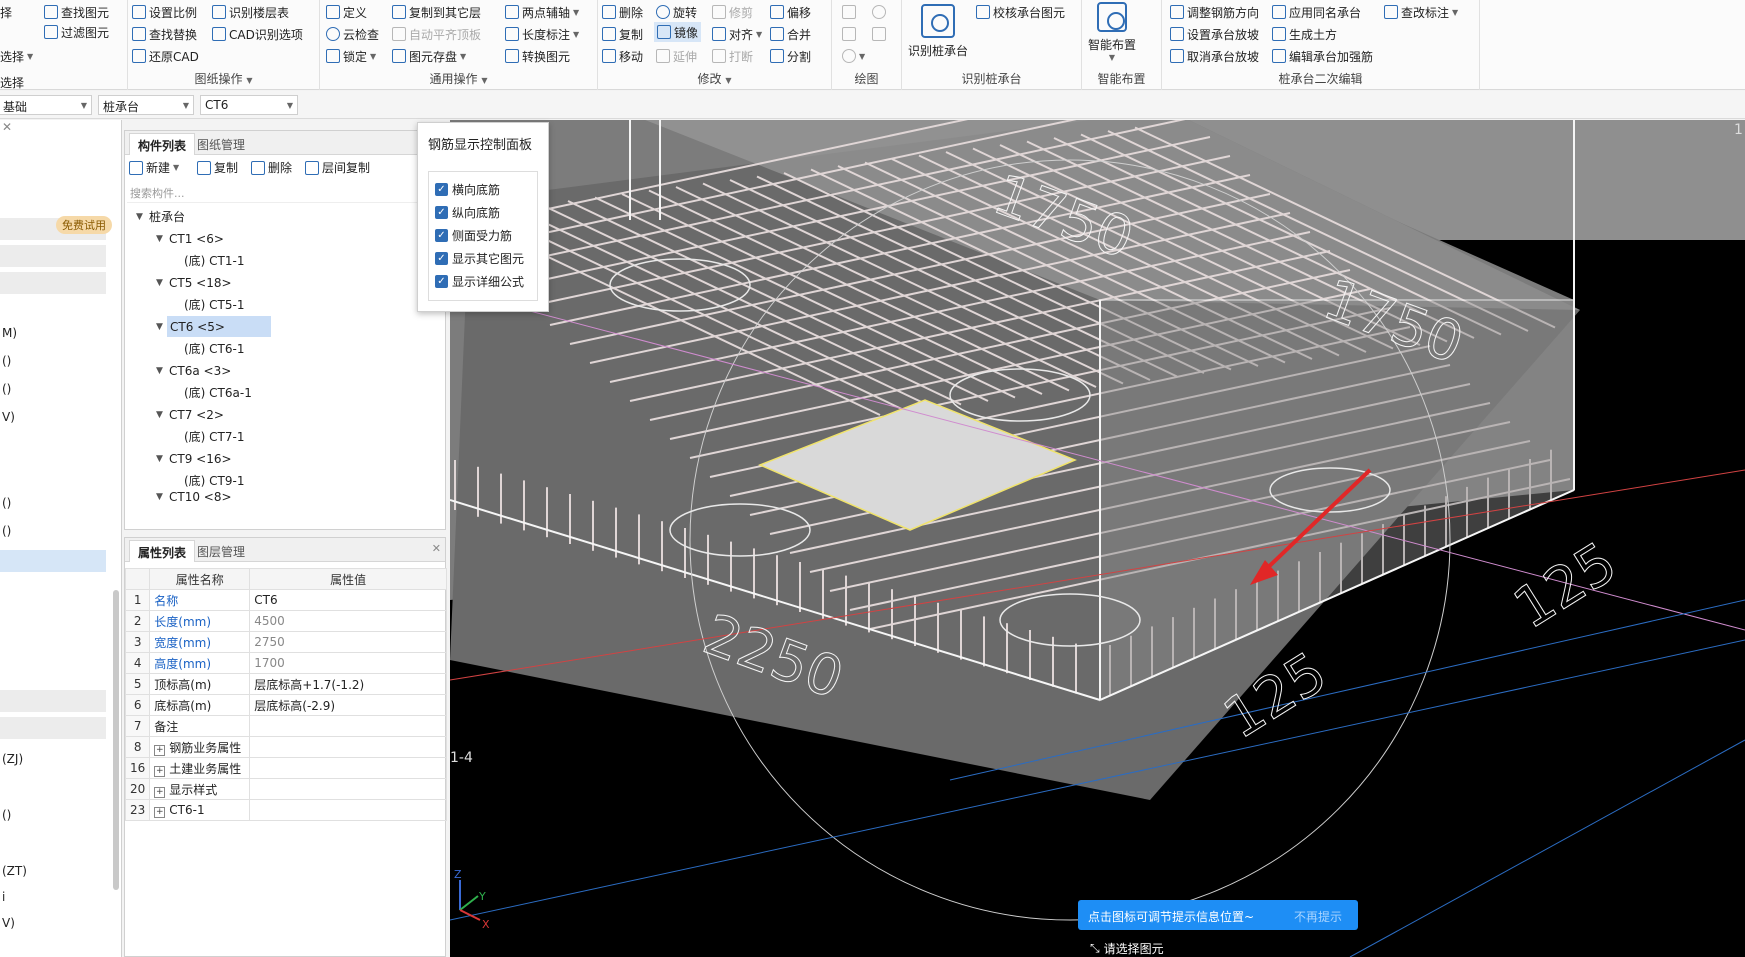  What do you see at coordinates (1421, 12) in the screenshot?
I see `edit-annotation-button: 查改标注 ▼` at bounding box center [1421, 12].